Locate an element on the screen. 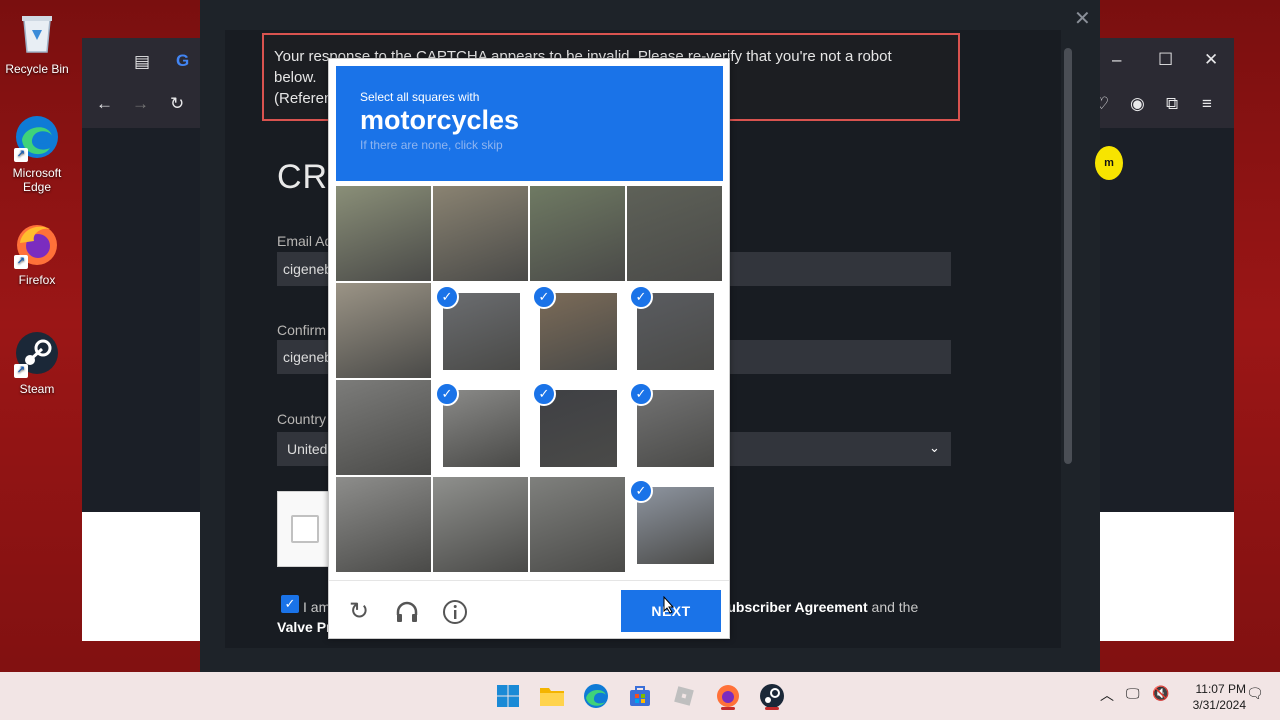  edge-icon is located at coordinates (596, 696).